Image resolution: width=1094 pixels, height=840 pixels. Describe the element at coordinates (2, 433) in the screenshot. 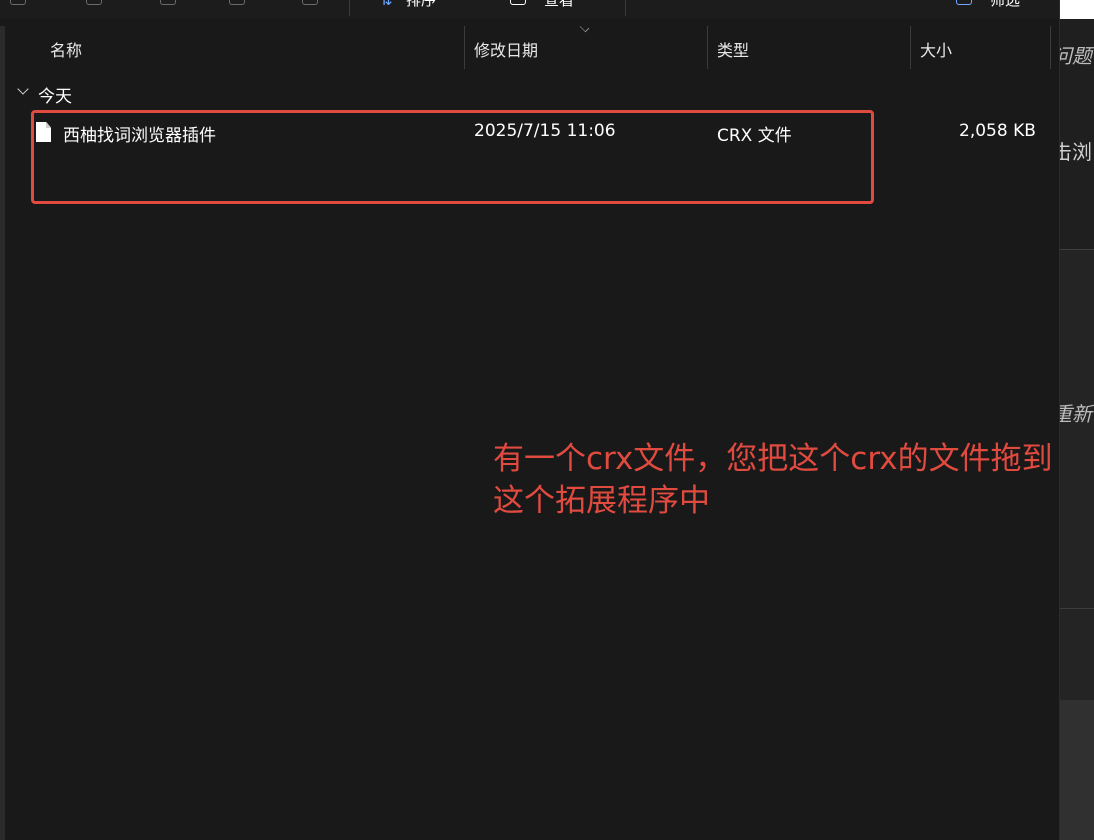

I see `navigation-pane-edge` at that location.